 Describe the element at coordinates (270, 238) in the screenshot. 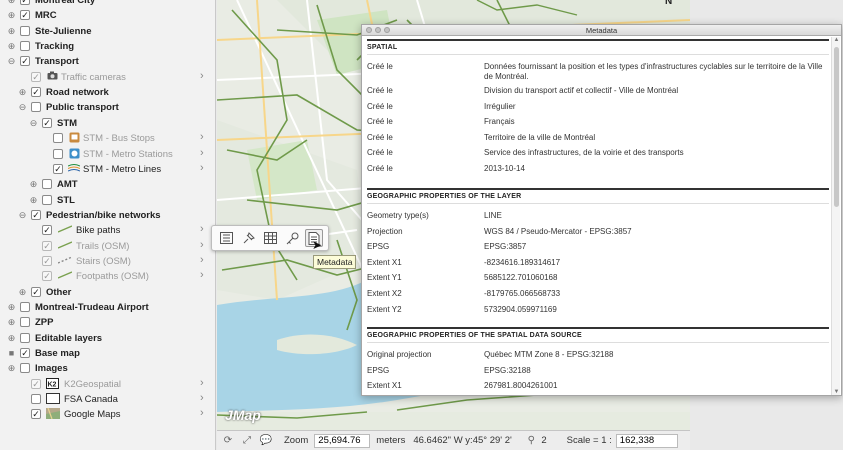

I see `table-icon` at that location.